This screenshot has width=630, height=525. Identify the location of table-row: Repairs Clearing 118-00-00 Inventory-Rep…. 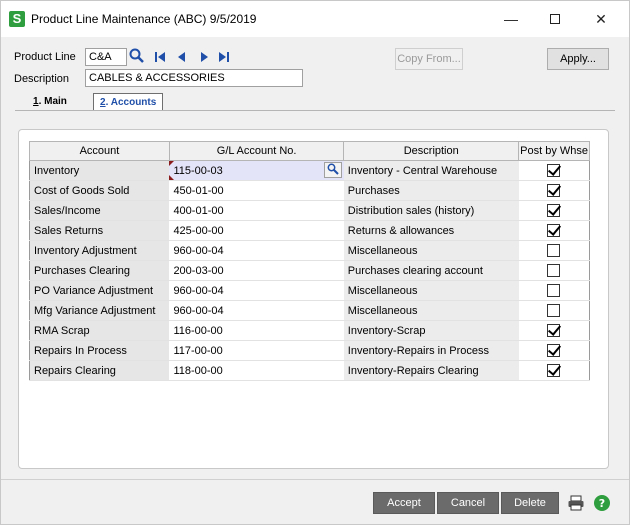
(309, 370).